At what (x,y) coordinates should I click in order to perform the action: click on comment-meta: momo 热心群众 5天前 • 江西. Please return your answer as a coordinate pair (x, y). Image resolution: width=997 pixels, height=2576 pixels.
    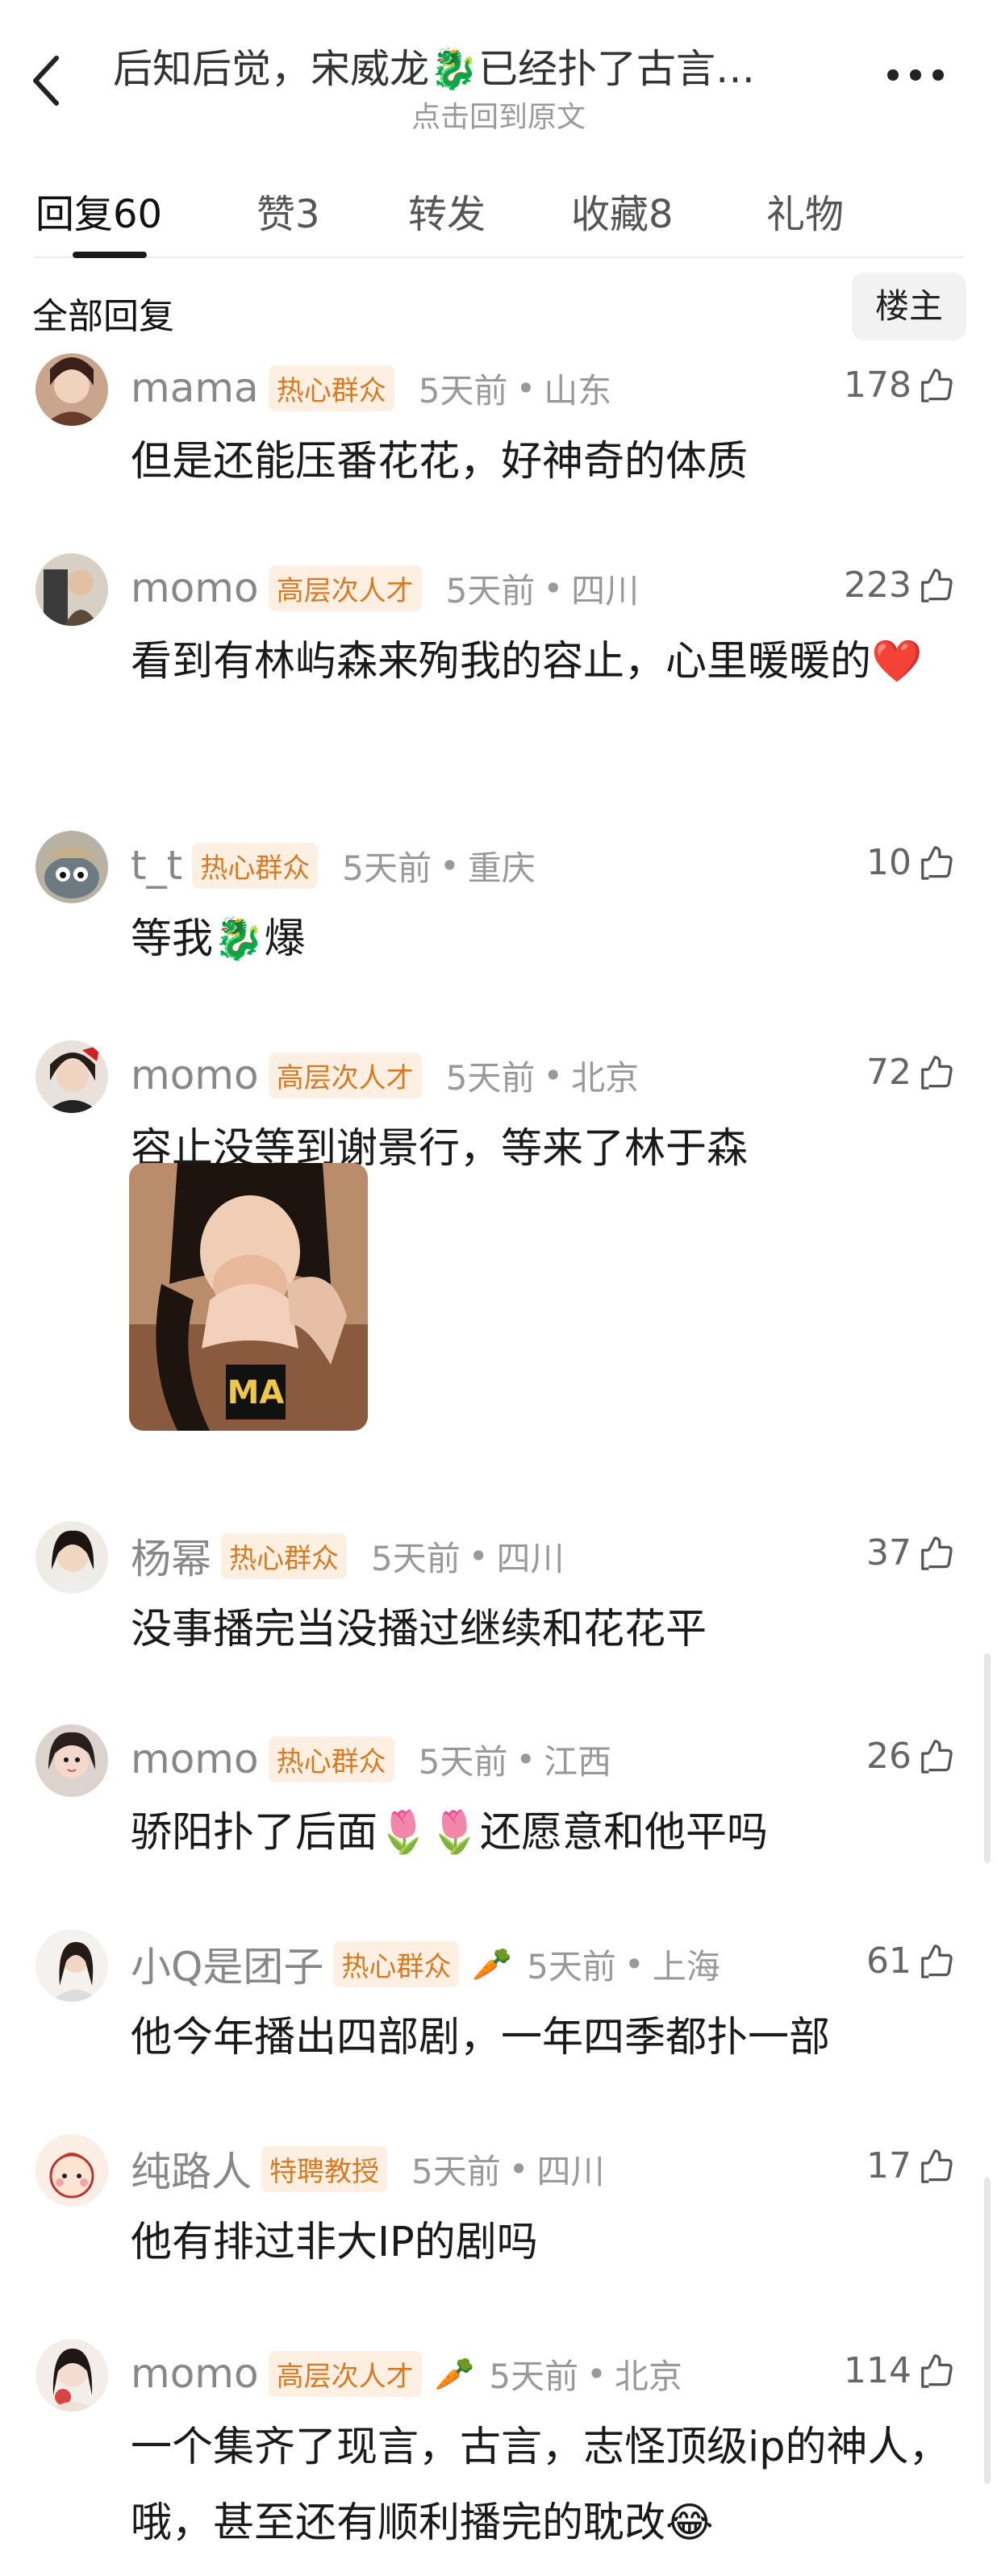
    Looking at the image, I should click on (371, 1759).